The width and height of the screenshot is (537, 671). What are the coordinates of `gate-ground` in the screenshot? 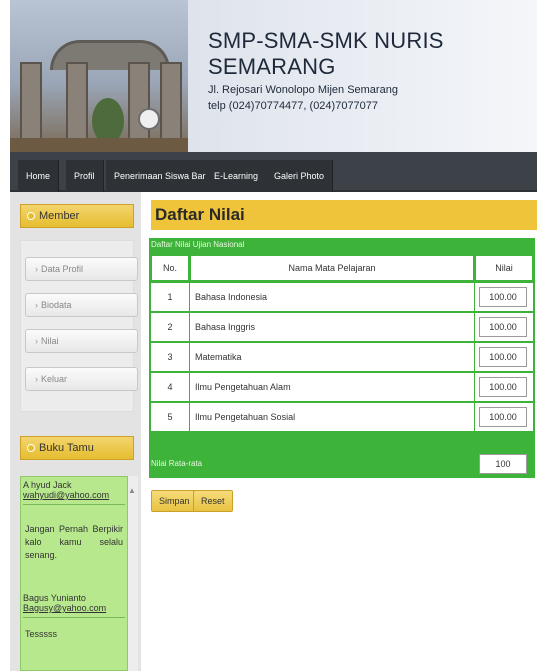 It's located at (99, 145).